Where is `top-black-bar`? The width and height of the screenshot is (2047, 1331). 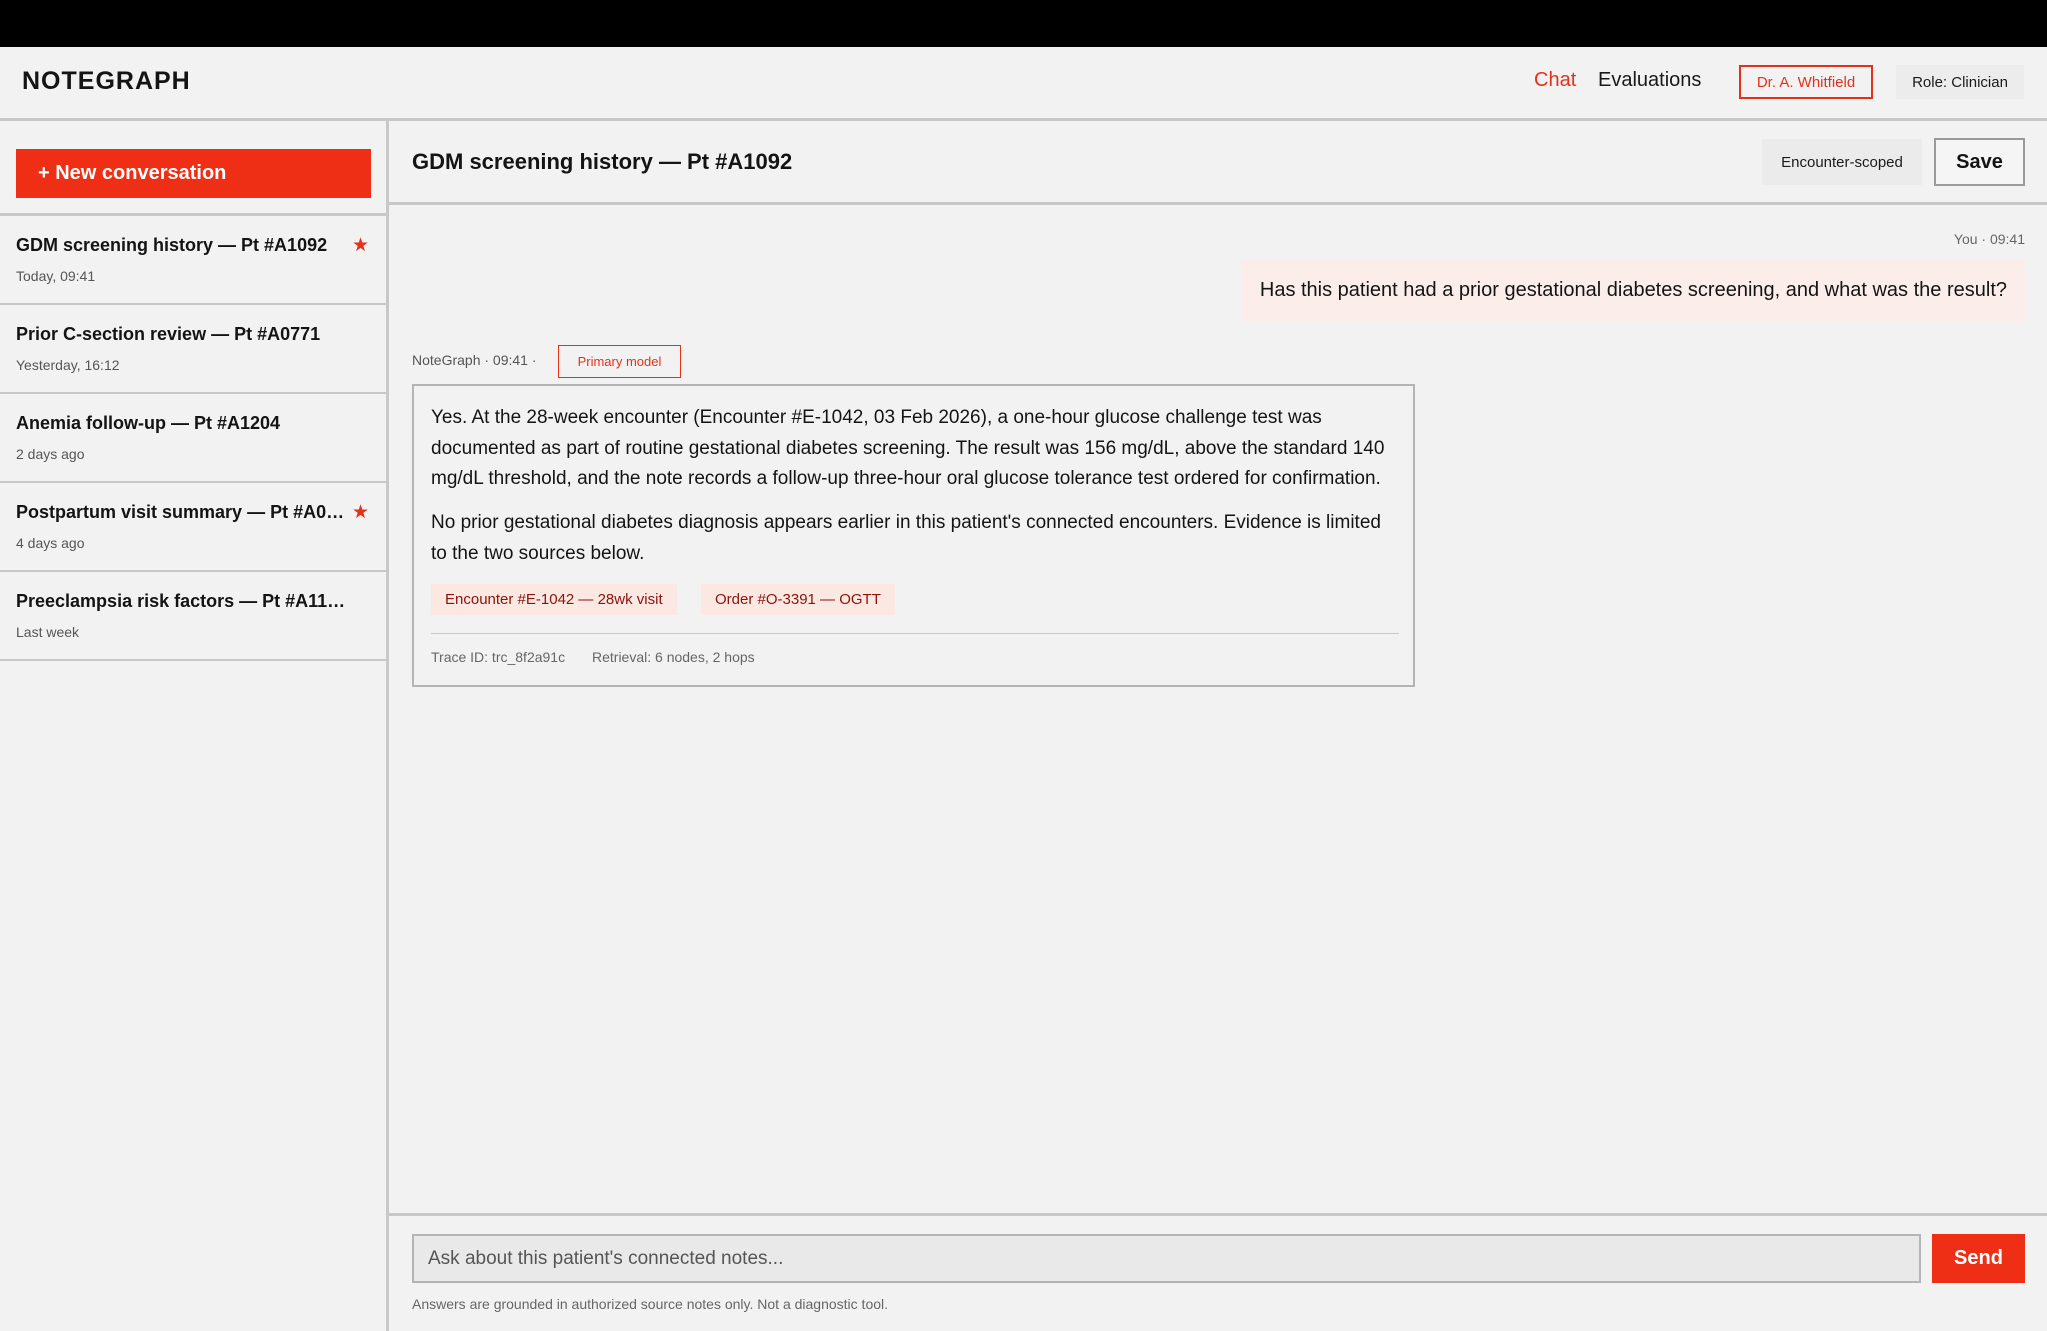
top-black-bar is located at coordinates (1023, 23).